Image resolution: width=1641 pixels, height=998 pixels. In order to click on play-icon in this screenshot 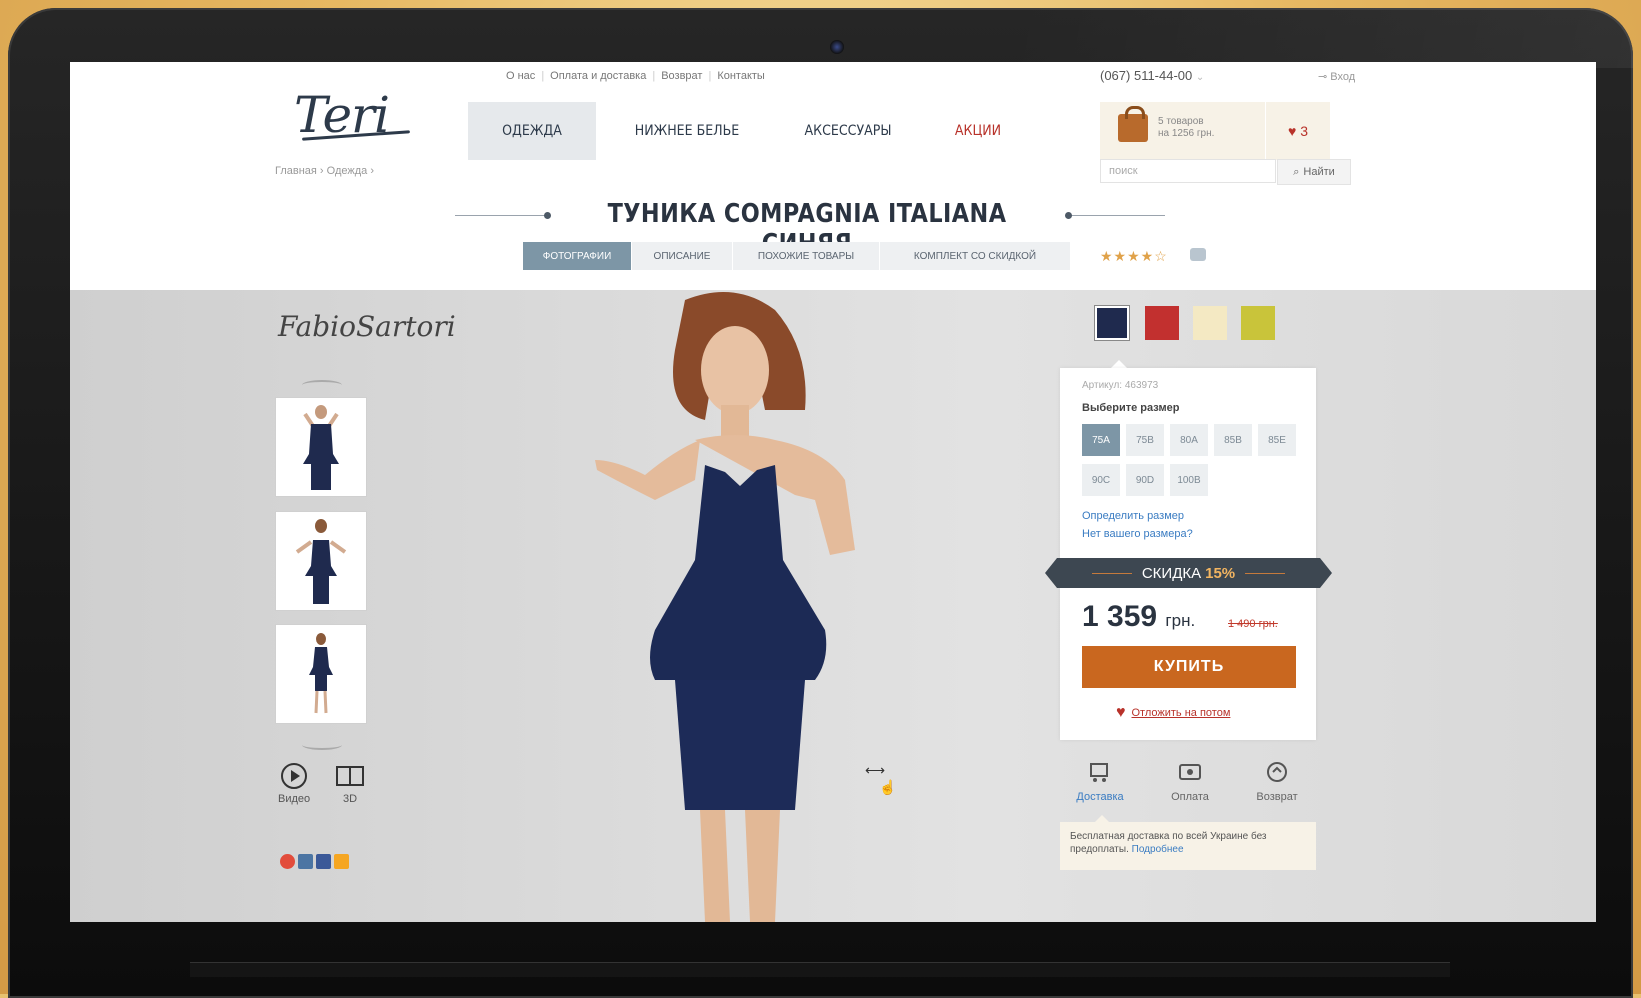, I will do `click(294, 776)`.